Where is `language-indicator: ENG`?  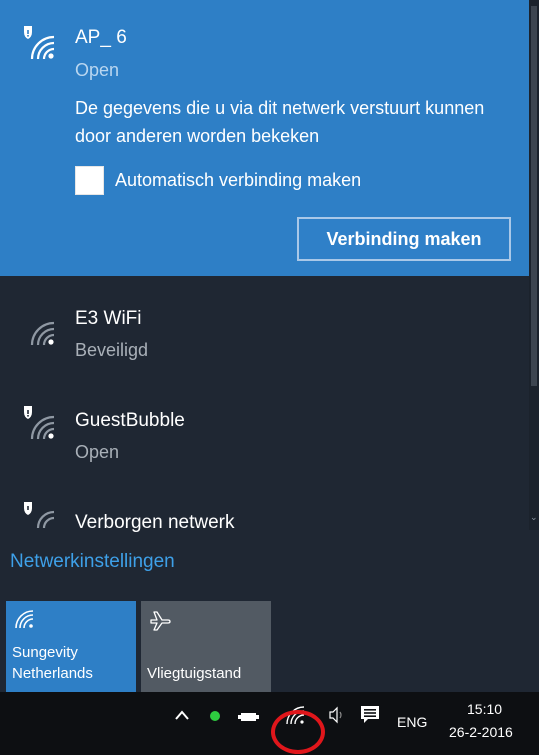 language-indicator: ENG is located at coordinates (412, 722).